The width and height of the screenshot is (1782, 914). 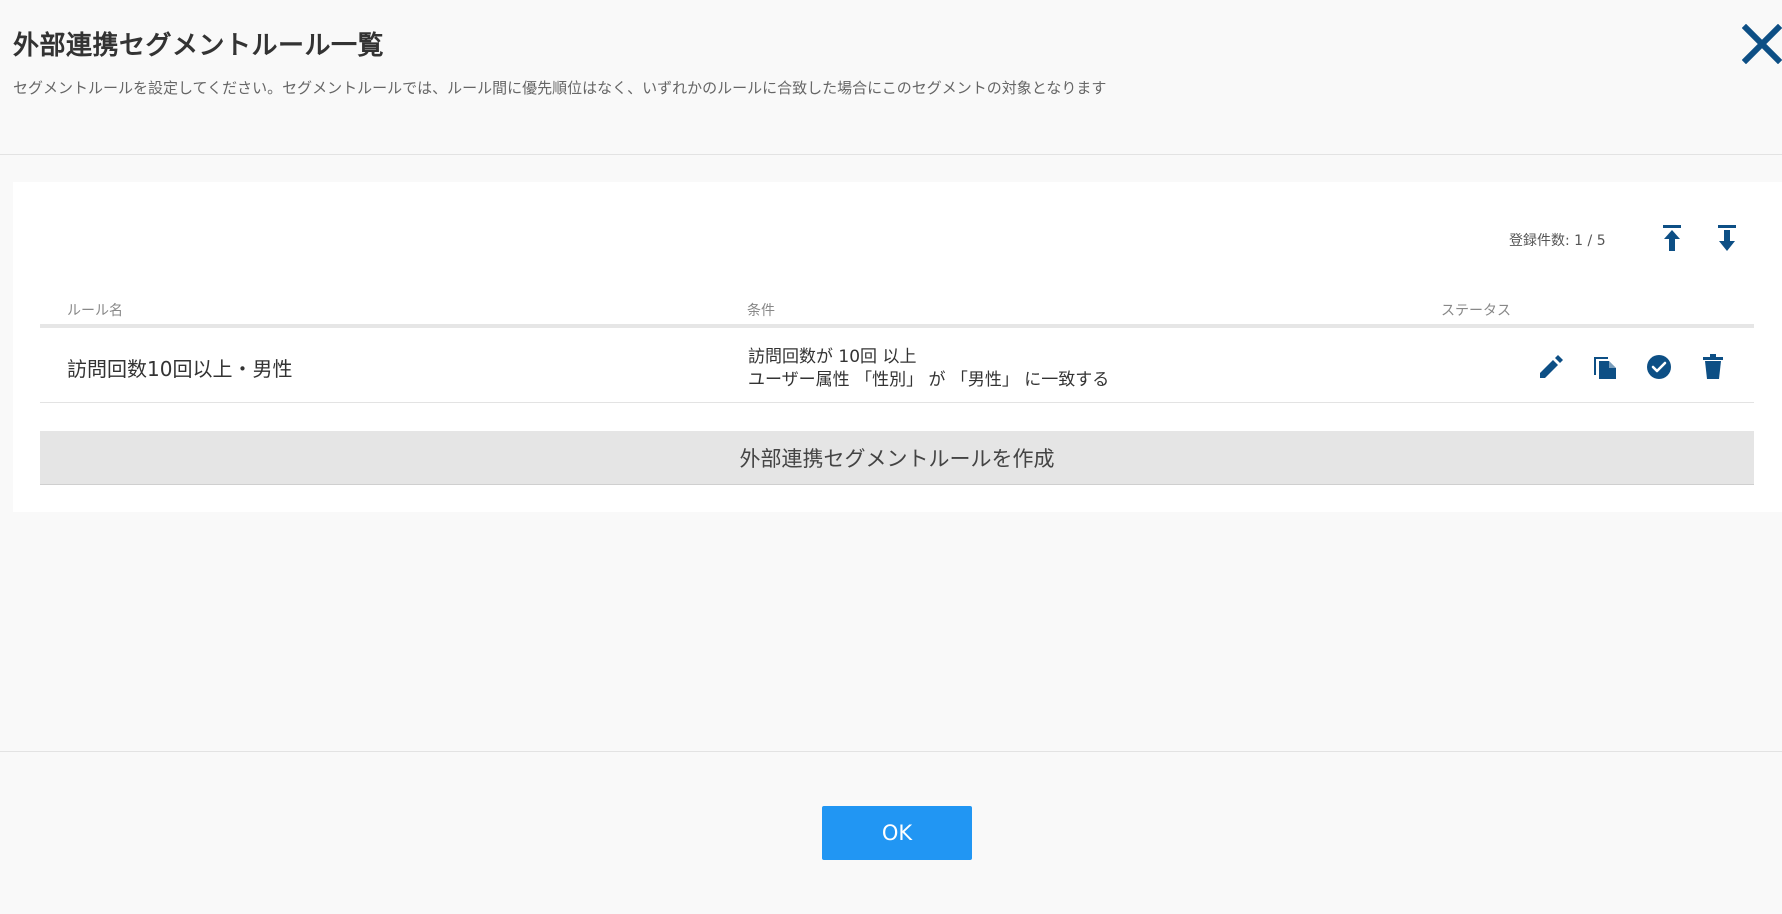 I want to click on move-to-top-icon, so click(x=1672, y=238).